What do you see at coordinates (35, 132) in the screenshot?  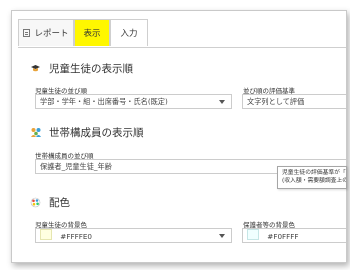 I see `household-icon` at bounding box center [35, 132].